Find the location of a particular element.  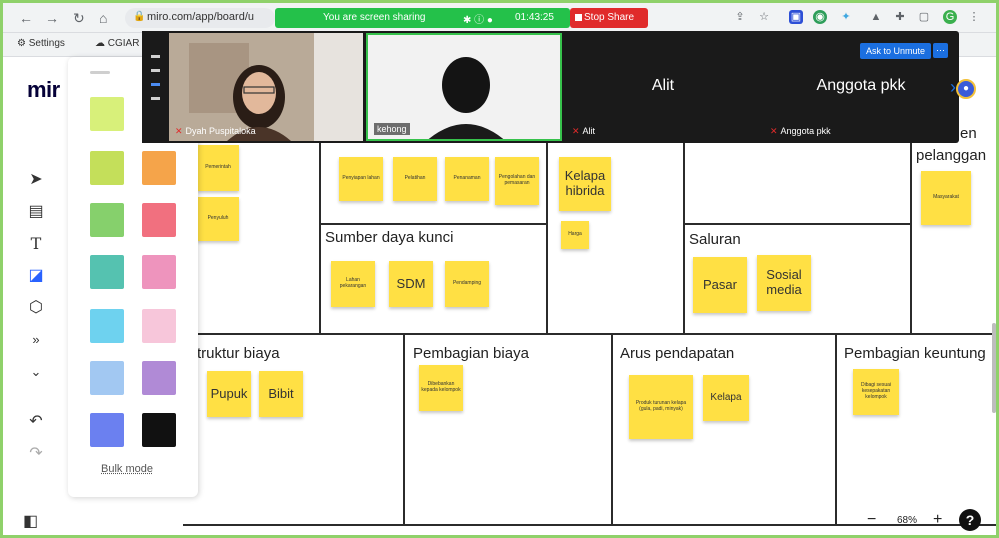

share-page-icon: ⇪ is located at coordinates (740, 17).